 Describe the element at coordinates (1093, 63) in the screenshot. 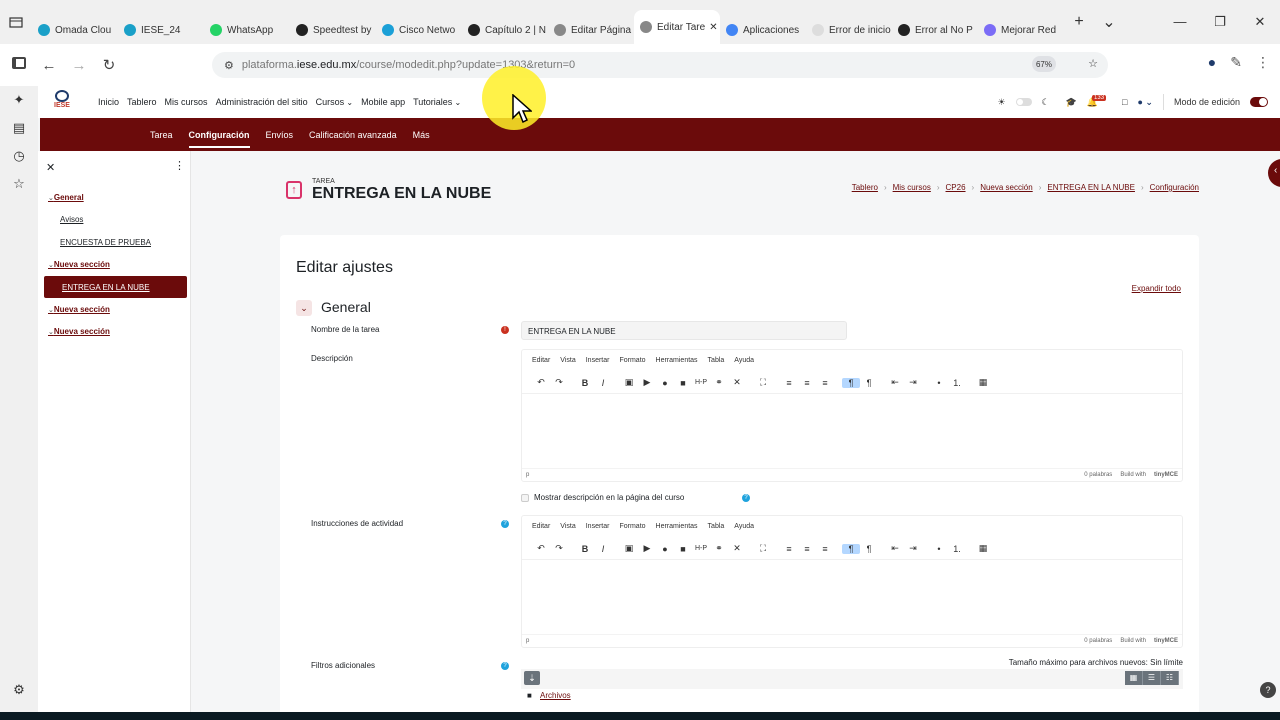

I see `bookmark-star-icon: ☆` at that location.